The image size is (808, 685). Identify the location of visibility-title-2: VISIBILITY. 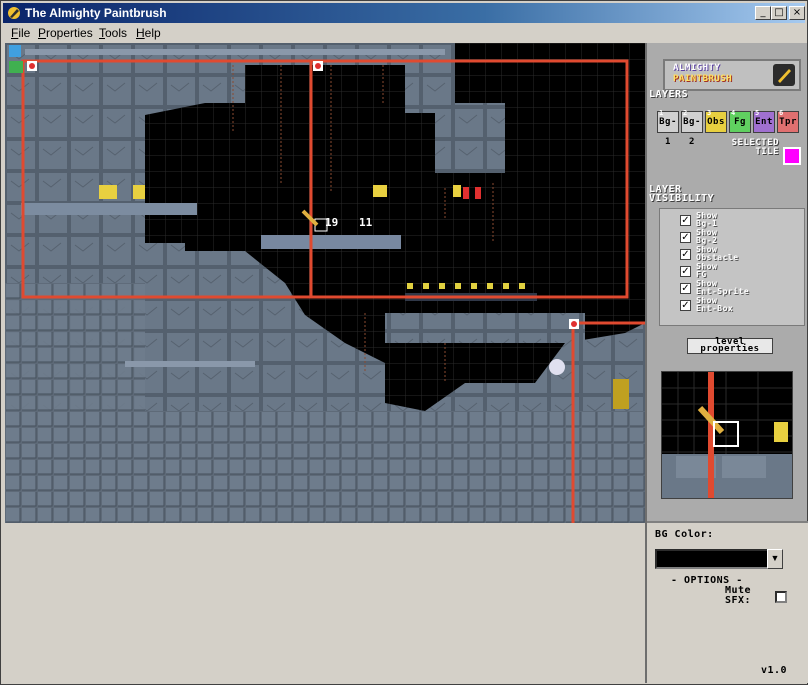
(682, 198).